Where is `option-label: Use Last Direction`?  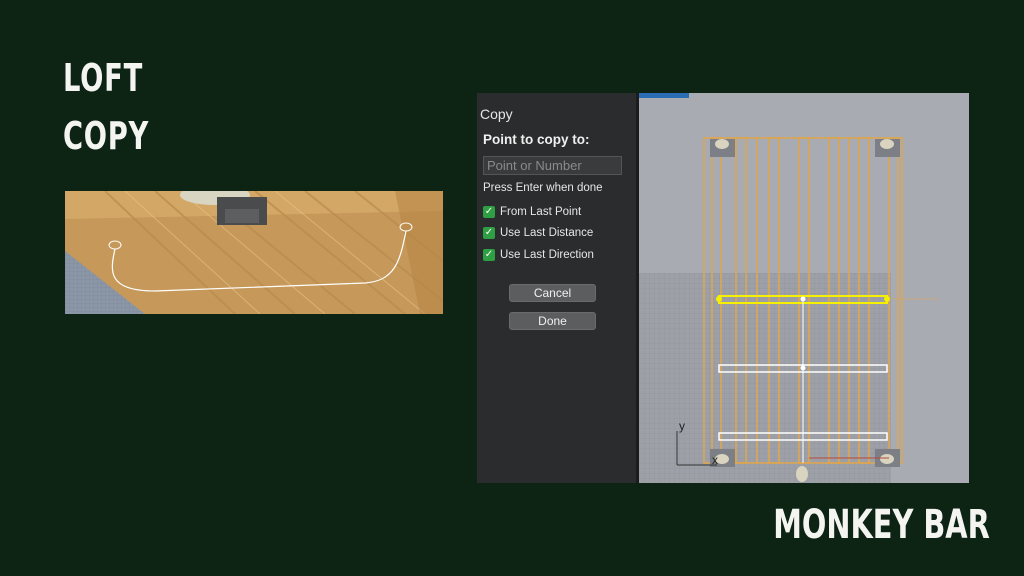 option-label: Use Last Direction is located at coordinates (547, 255).